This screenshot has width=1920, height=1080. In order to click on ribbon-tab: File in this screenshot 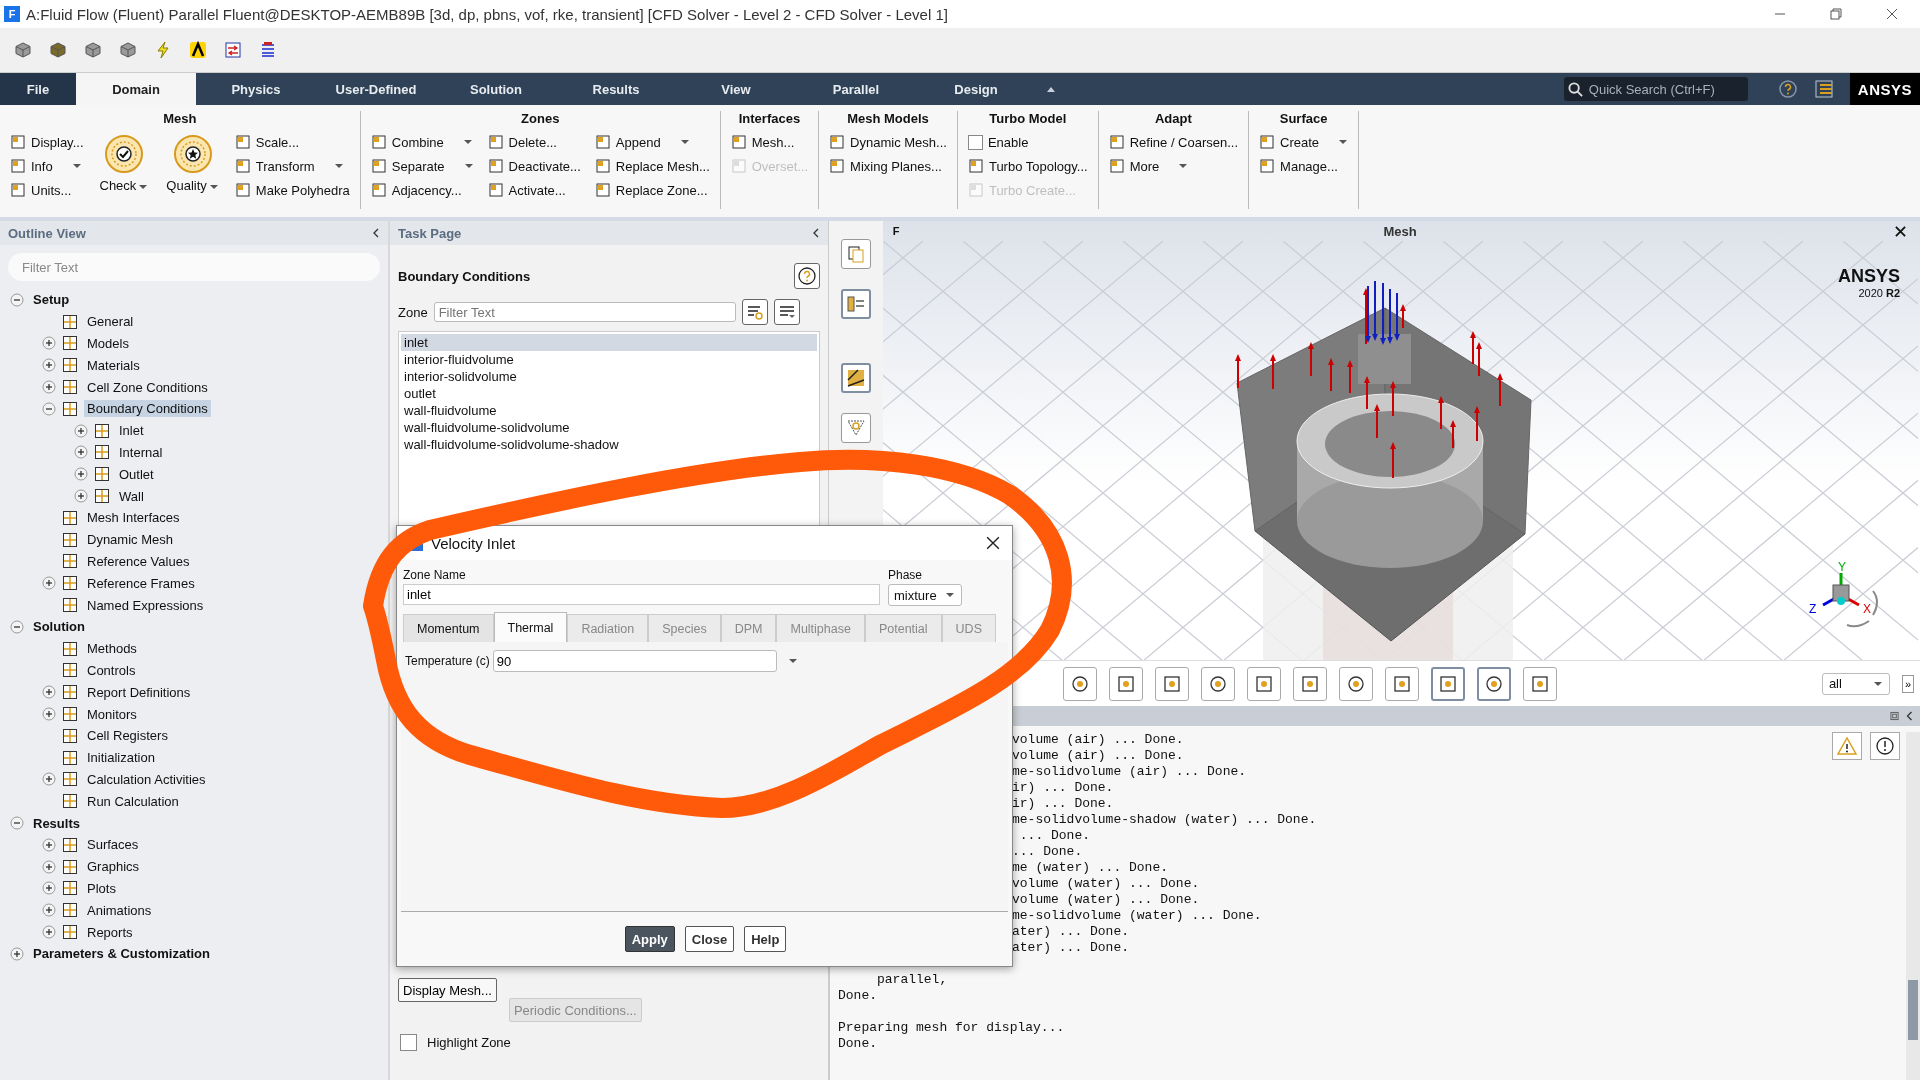, I will do `click(38, 89)`.